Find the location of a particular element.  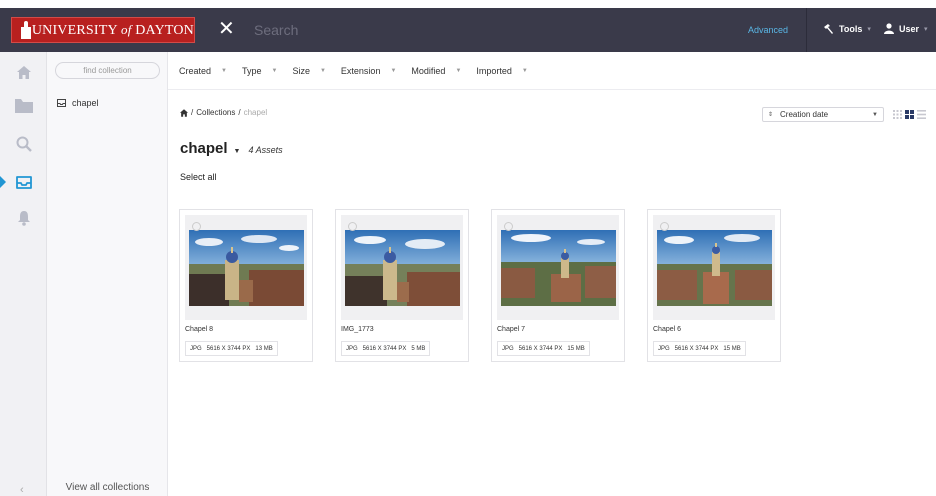

asset-card: Chapel 7 JPG 5616 X 3744 PX 15 MB is located at coordinates (558, 285).